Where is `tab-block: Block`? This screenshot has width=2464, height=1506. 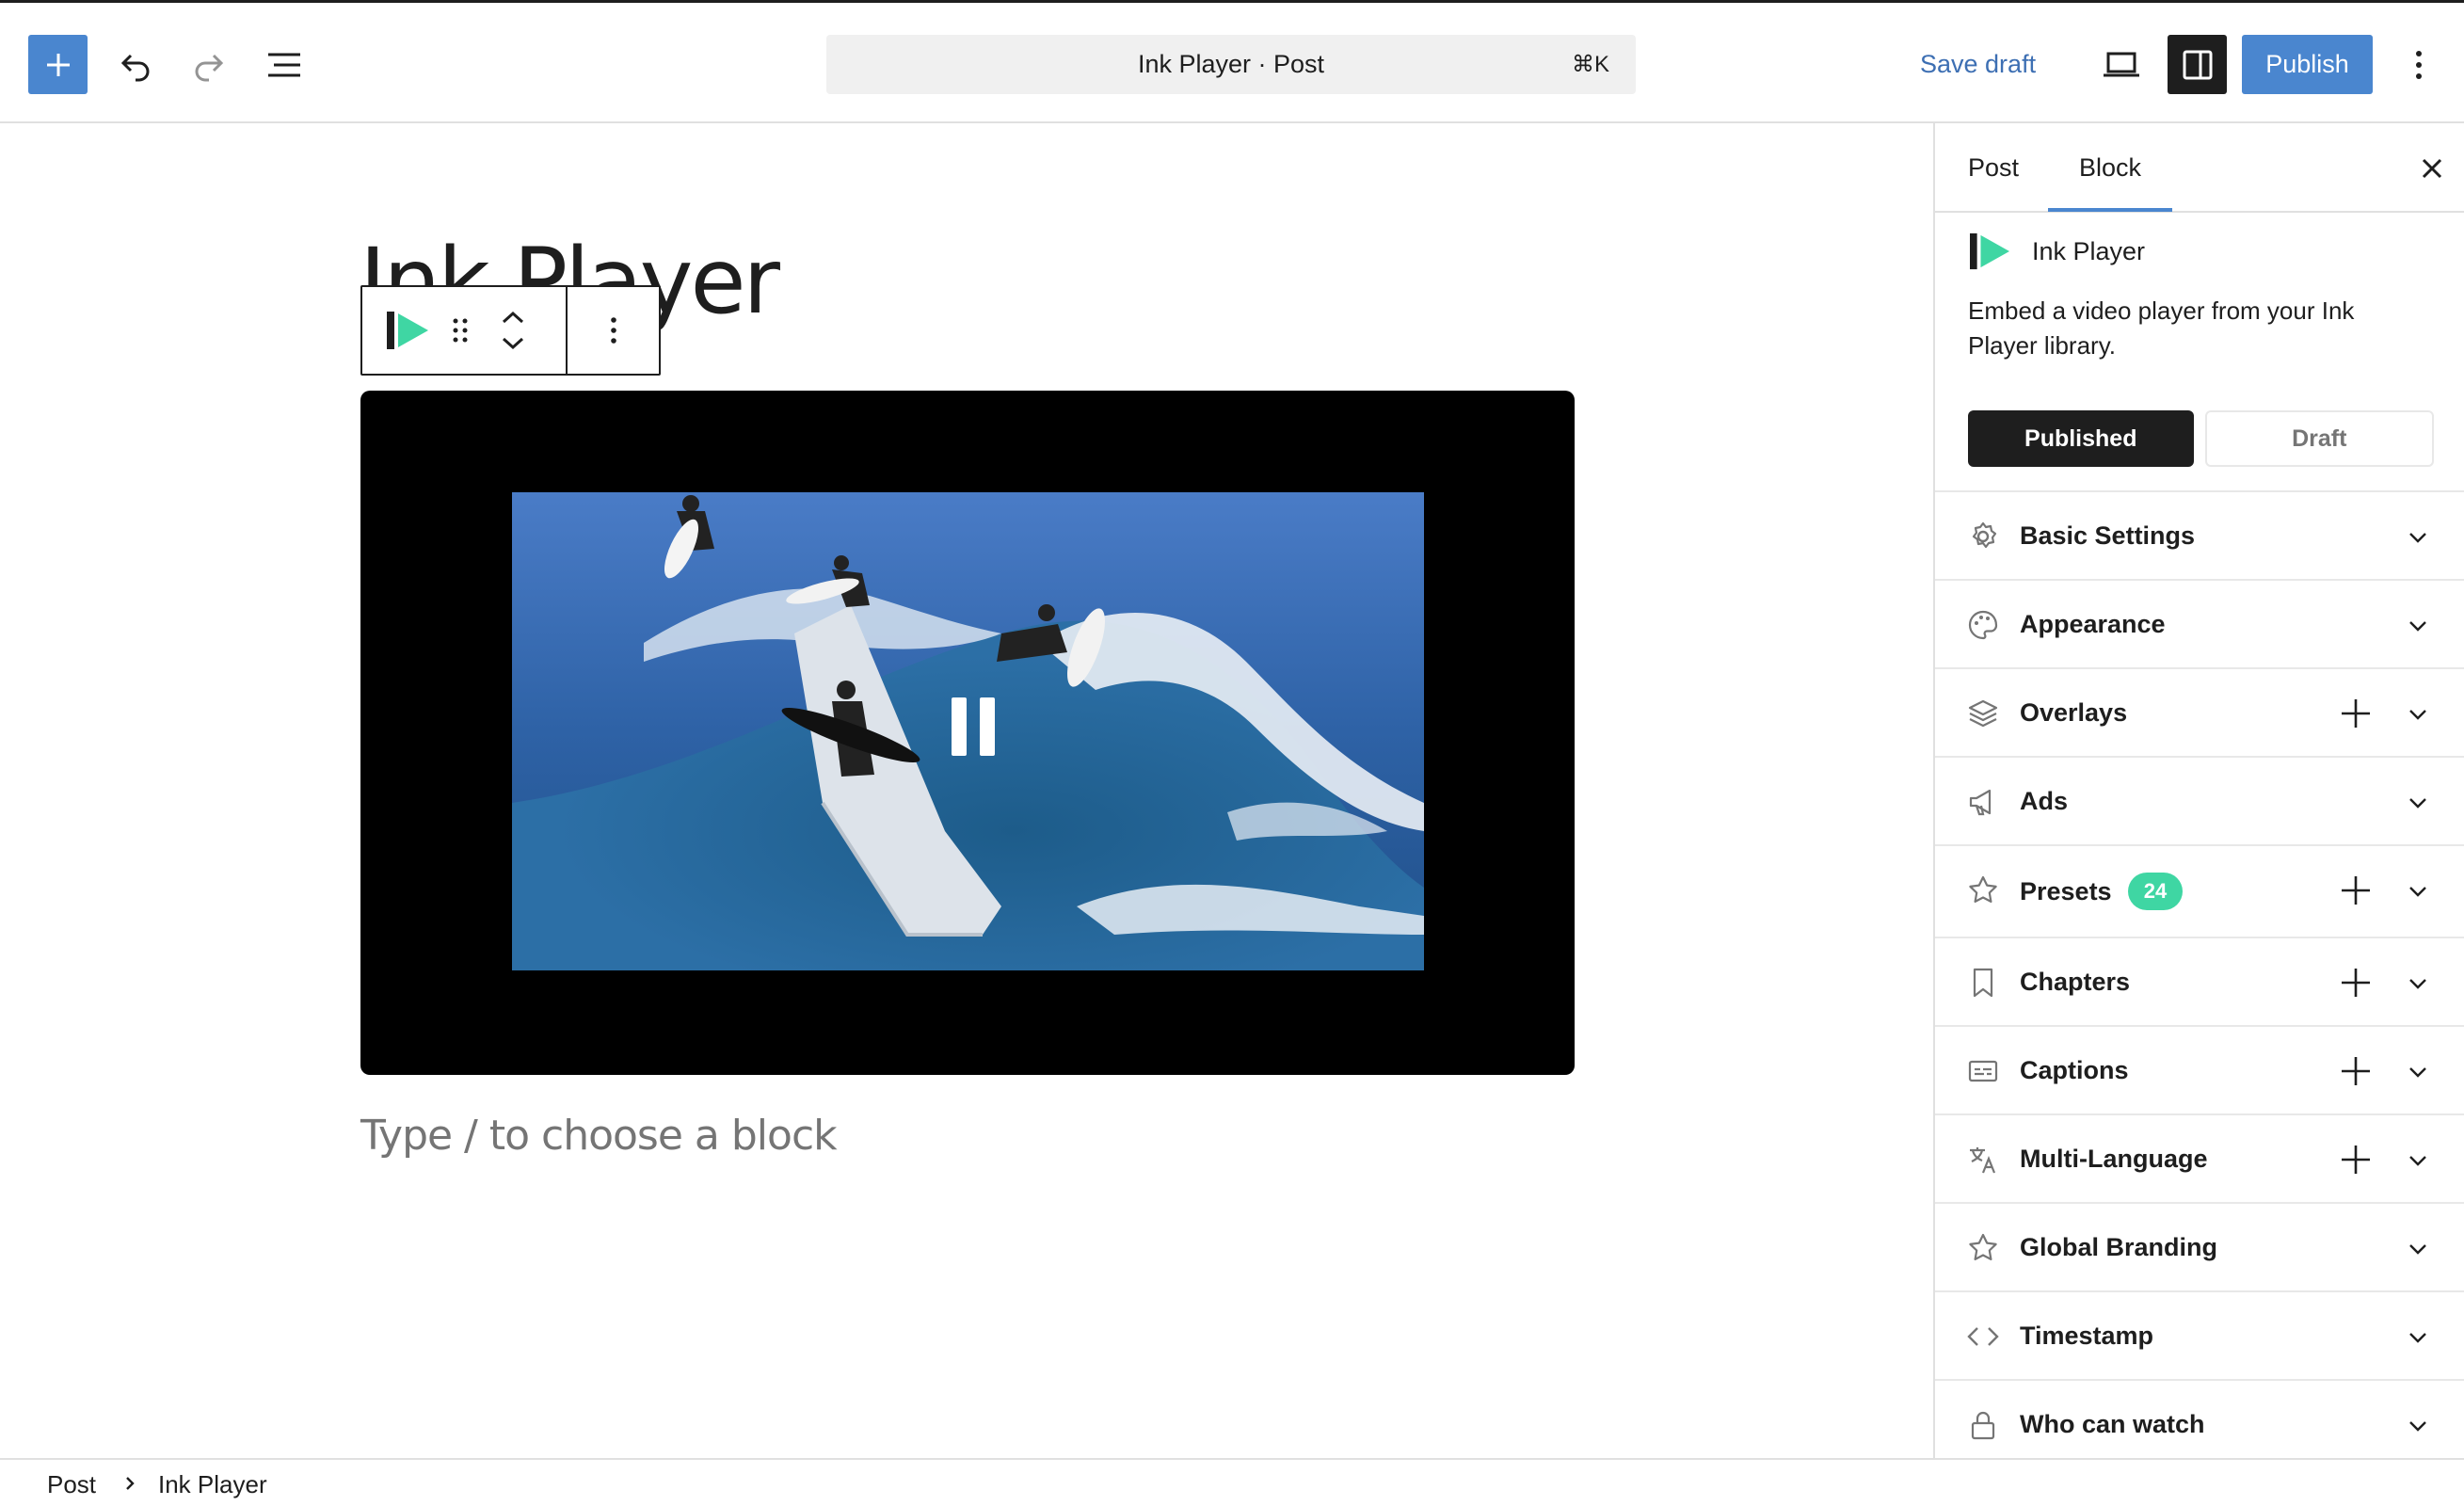
tab-block: Block is located at coordinates (2110, 168).